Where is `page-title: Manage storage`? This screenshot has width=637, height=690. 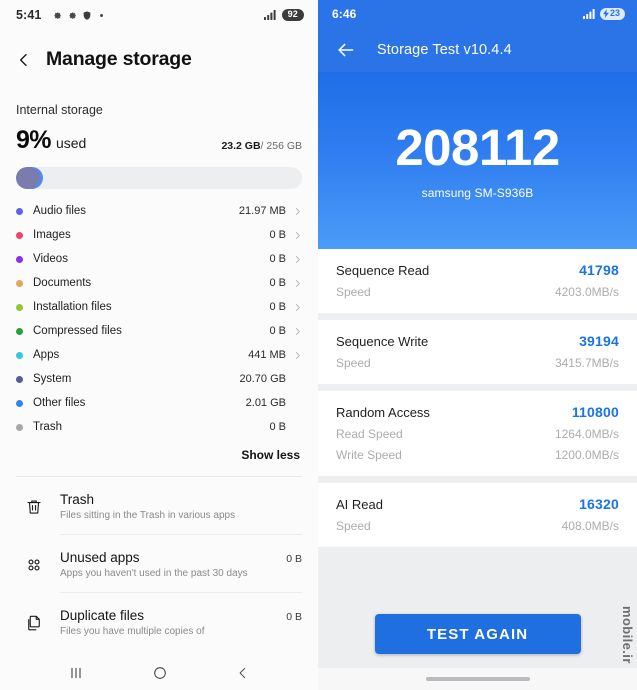 page-title: Manage storage is located at coordinates (119, 59).